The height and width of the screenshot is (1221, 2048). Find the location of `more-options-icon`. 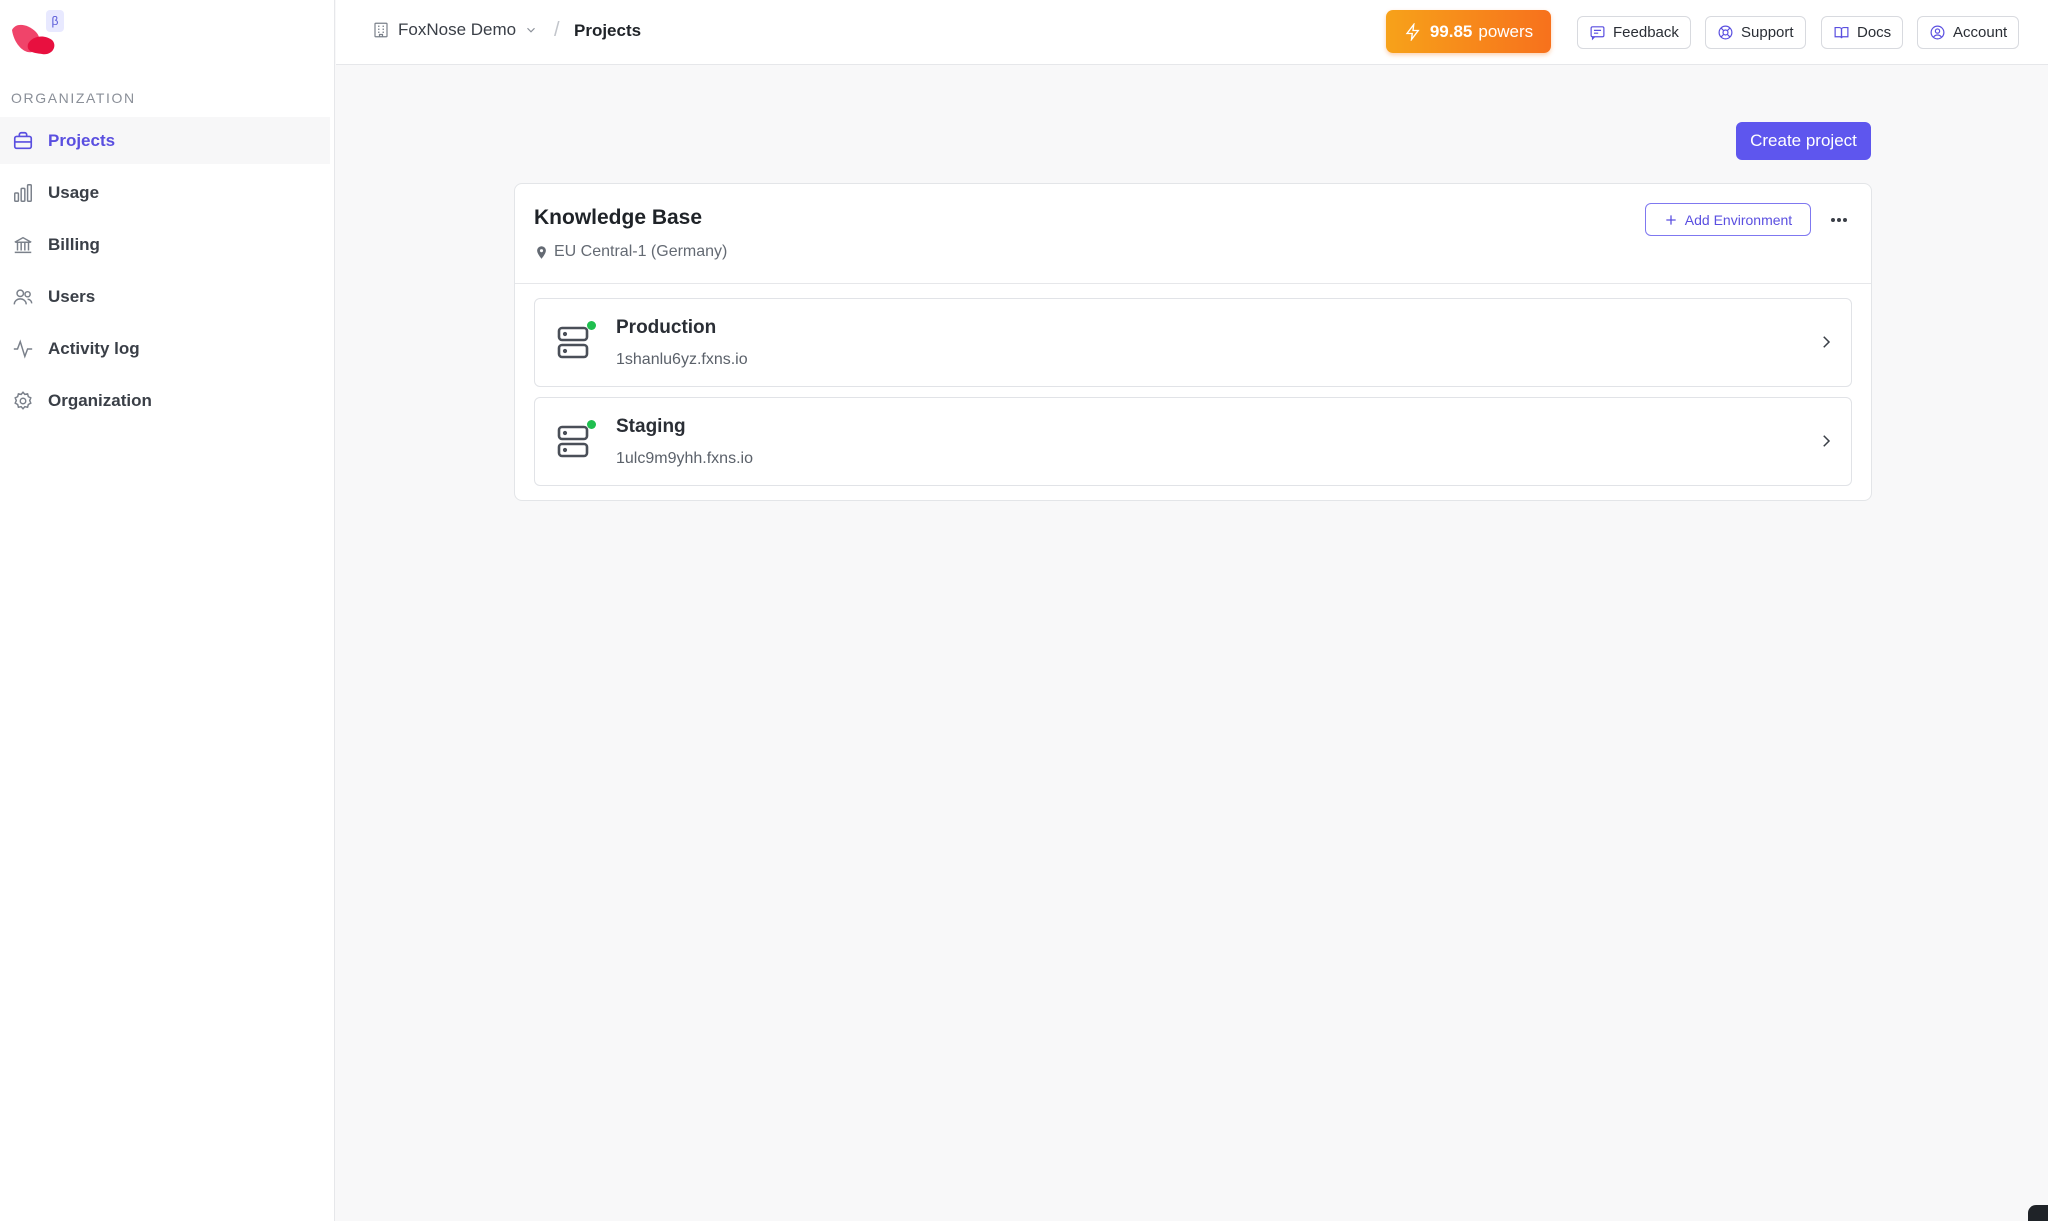

more-options-icon is located at coordinates (1839, 220).